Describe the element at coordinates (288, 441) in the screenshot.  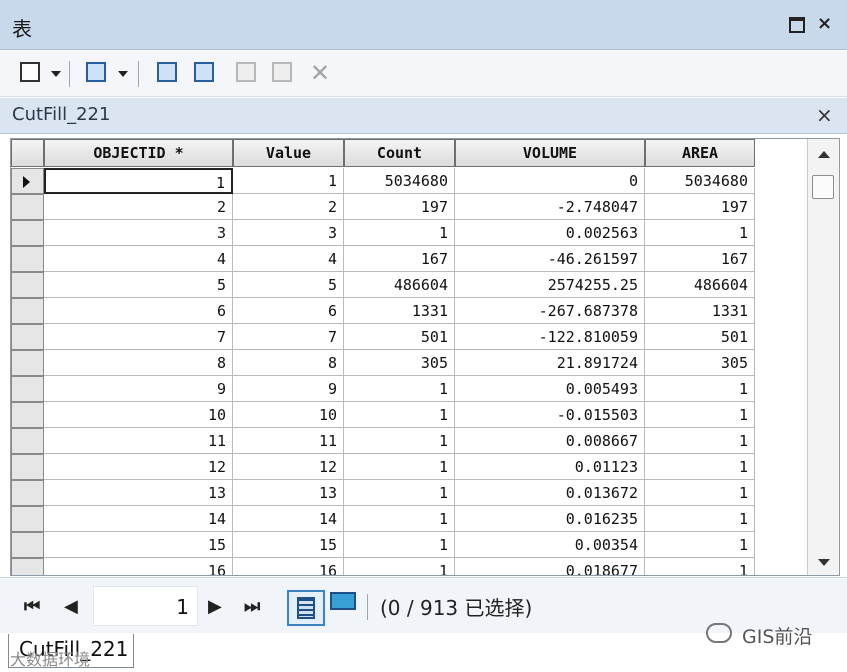
I see `cell-value: 11` at that location.